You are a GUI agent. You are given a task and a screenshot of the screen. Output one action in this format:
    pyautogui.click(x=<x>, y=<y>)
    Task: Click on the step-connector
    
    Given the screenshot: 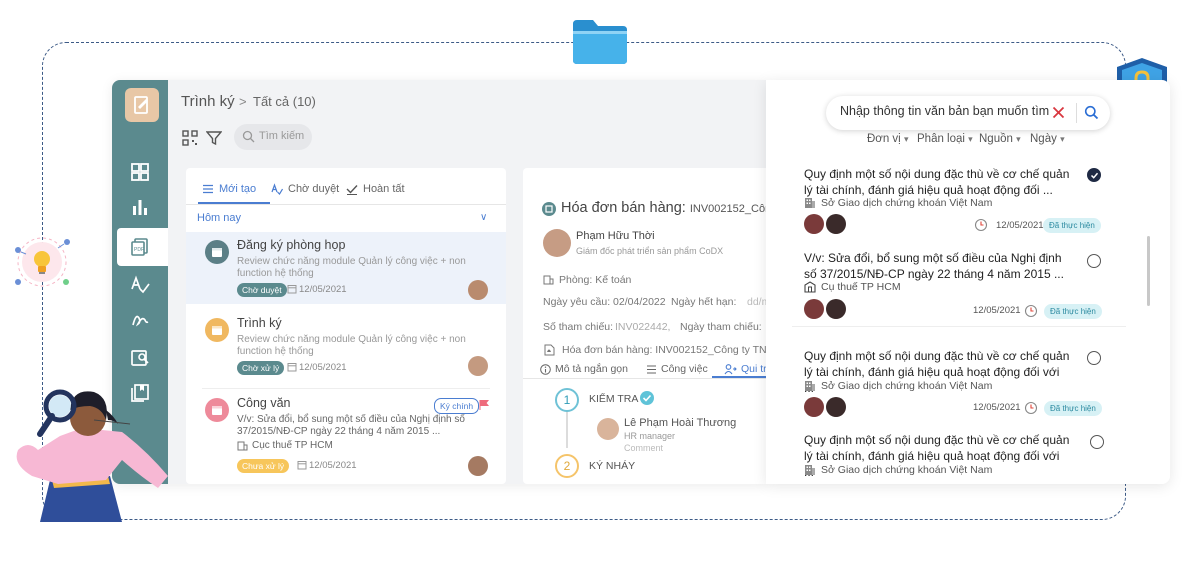 What is the action you would take?
    pyautogui.click(x=567, y=427)
    